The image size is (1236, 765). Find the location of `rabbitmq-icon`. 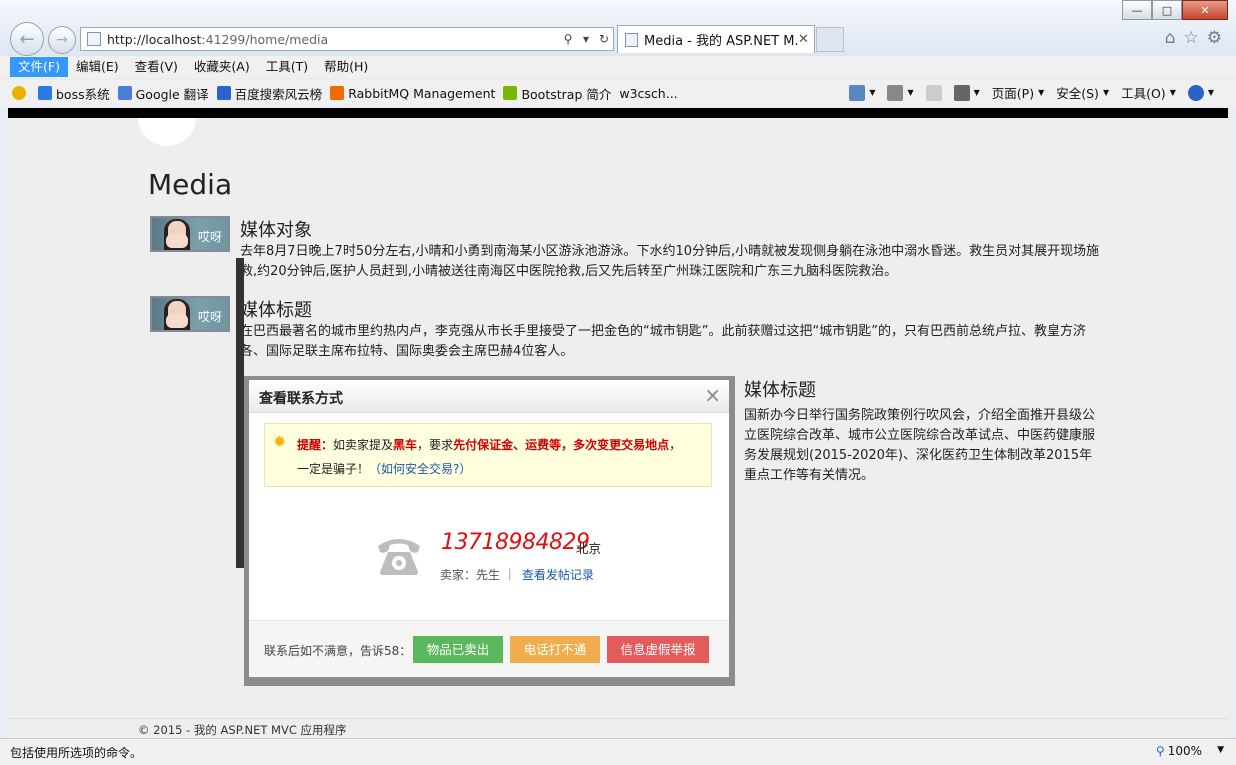

rabbitmq-icon is located at coordinates (337, 93).